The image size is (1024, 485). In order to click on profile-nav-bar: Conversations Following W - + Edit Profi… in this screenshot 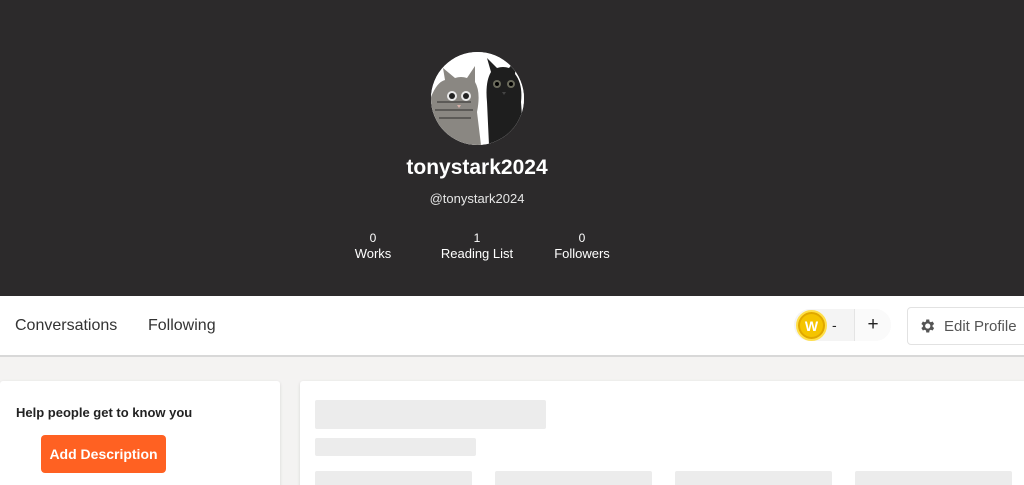, I will do `click(512, 326)`.